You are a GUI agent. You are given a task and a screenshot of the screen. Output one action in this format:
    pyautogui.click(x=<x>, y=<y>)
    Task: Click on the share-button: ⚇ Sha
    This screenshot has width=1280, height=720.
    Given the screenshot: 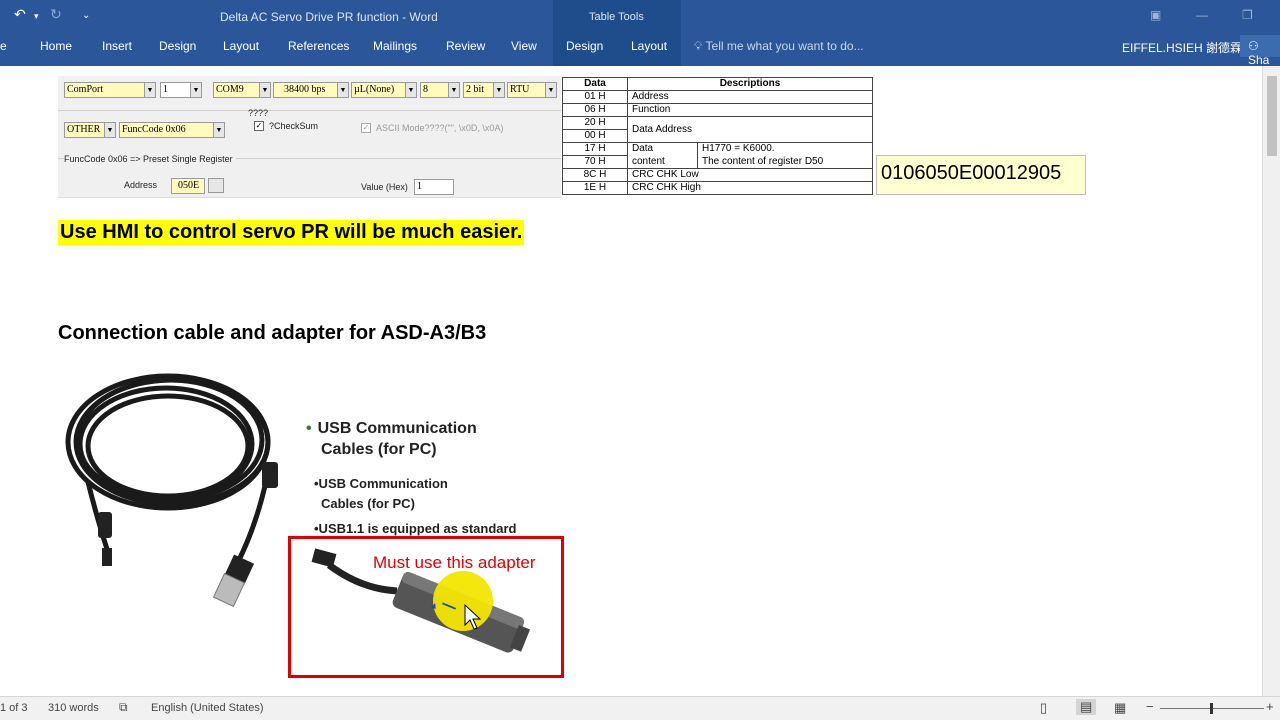 What is the action you would take?
    pyautogui.click(x=1260, y=51)
    